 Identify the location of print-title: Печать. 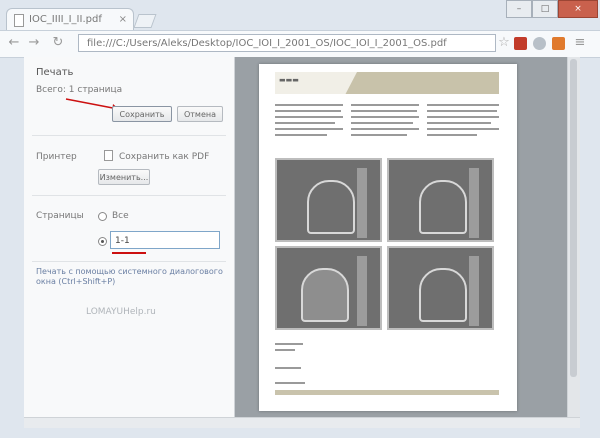
(55, 72).